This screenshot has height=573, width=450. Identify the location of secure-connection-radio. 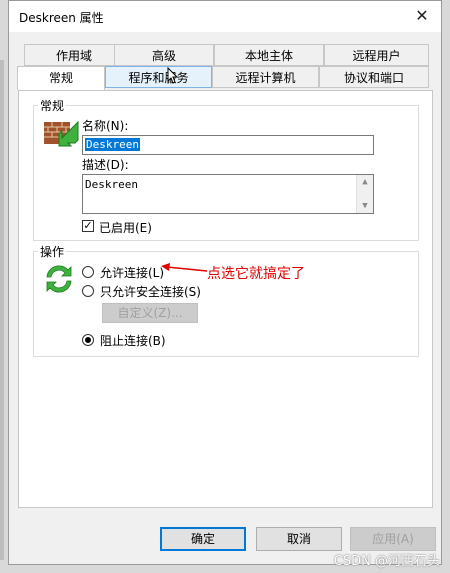
(88, 291).